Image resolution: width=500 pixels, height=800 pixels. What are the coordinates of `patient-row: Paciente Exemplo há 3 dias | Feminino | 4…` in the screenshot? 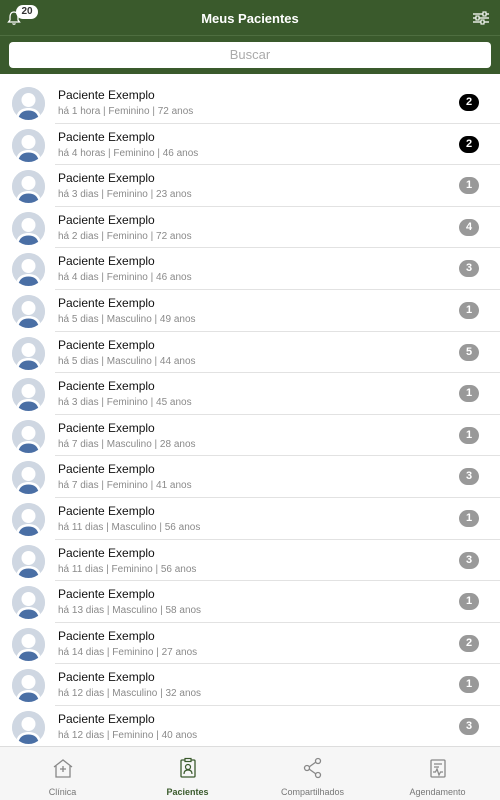 It's located at (250, 394).